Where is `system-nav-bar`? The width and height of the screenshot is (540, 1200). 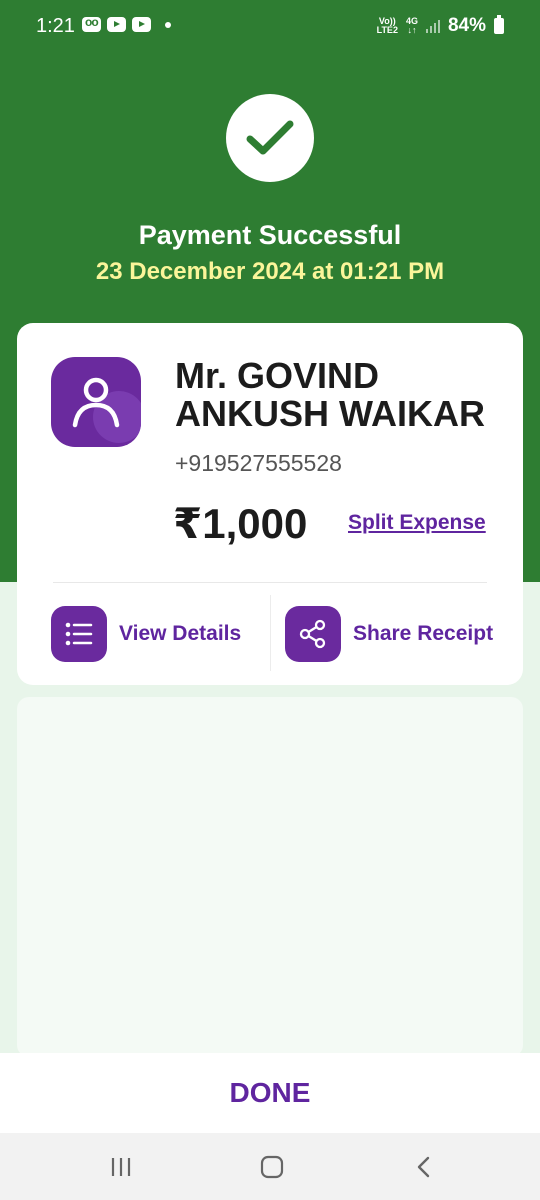
system-nav-bar is located at coordinates (270, 1166).